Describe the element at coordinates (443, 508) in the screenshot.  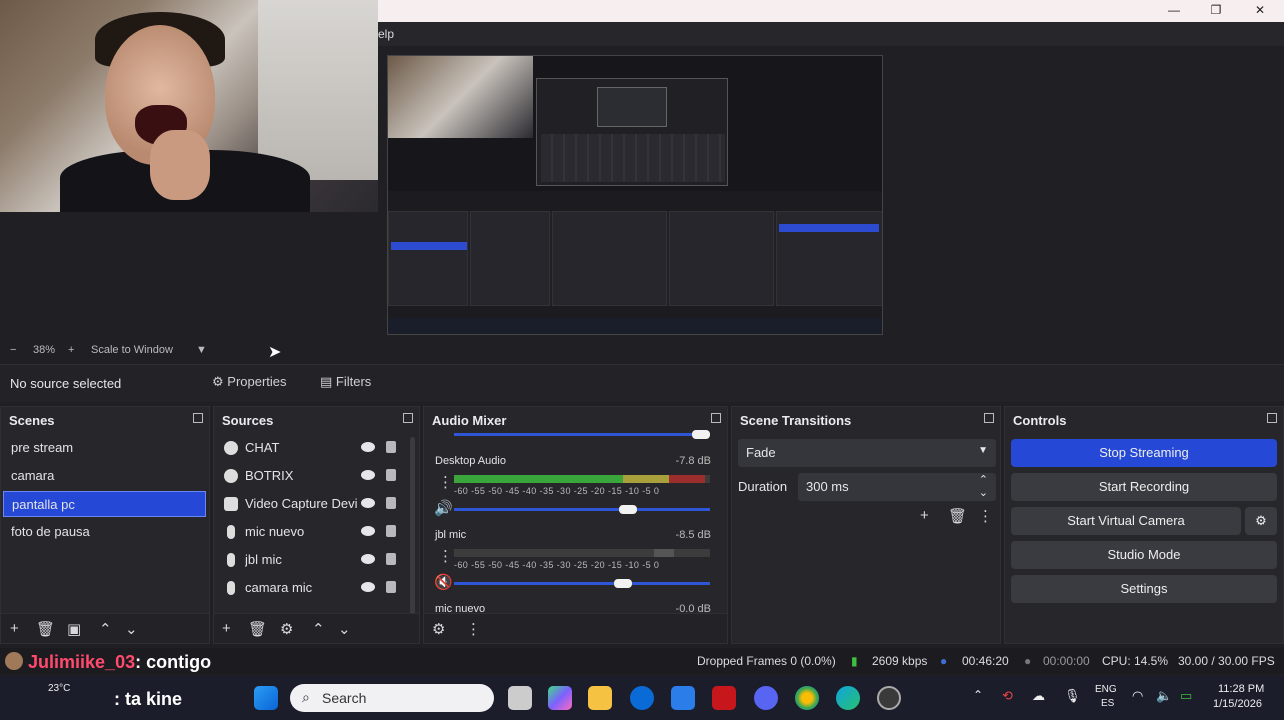
I see `speaker-icon: 🔊` at that location.